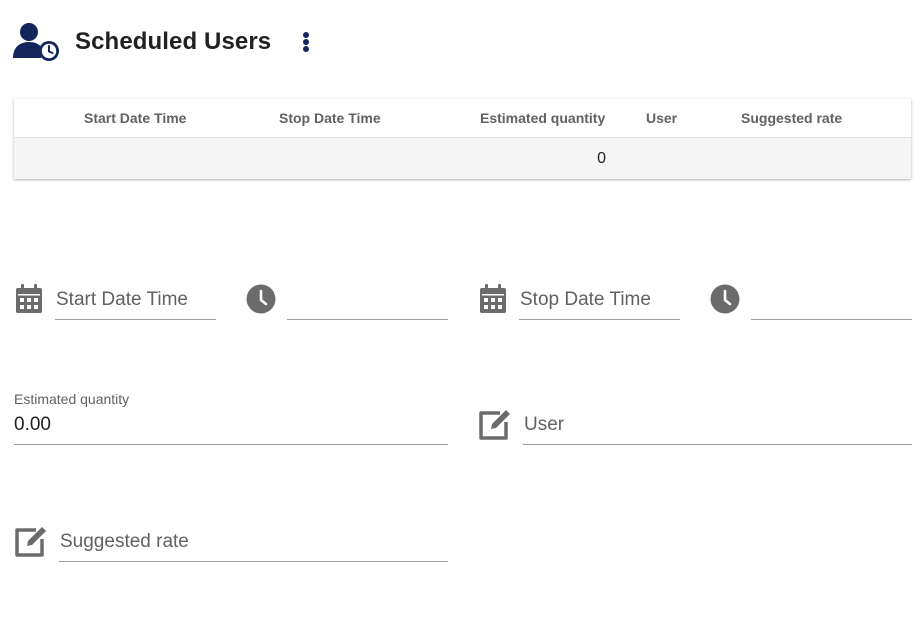 The height and width of the screenshot is (617, 920). What do you see at coordinates (544, 424) in the screenshot?
I see `user-placeholder: User` at bounding box center [544, 424].